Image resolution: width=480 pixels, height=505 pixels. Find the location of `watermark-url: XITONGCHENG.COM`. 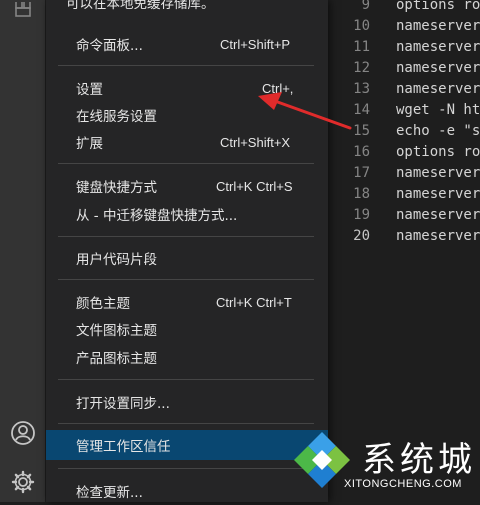

watermark-url: XITONGCHENG.COM is located at coordinates (403, 484).